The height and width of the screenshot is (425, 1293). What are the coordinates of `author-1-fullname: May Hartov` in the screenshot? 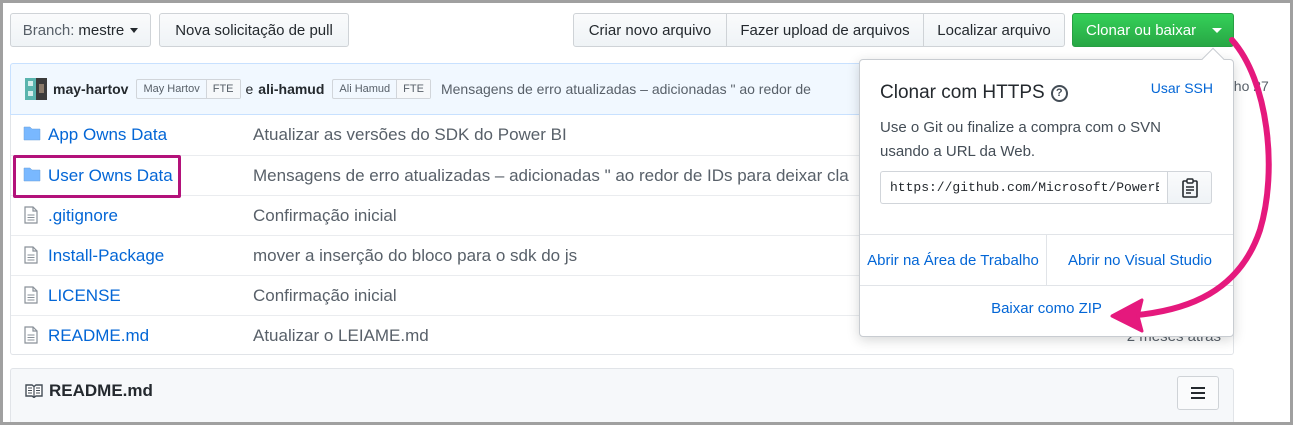 It's located at (171, 89).